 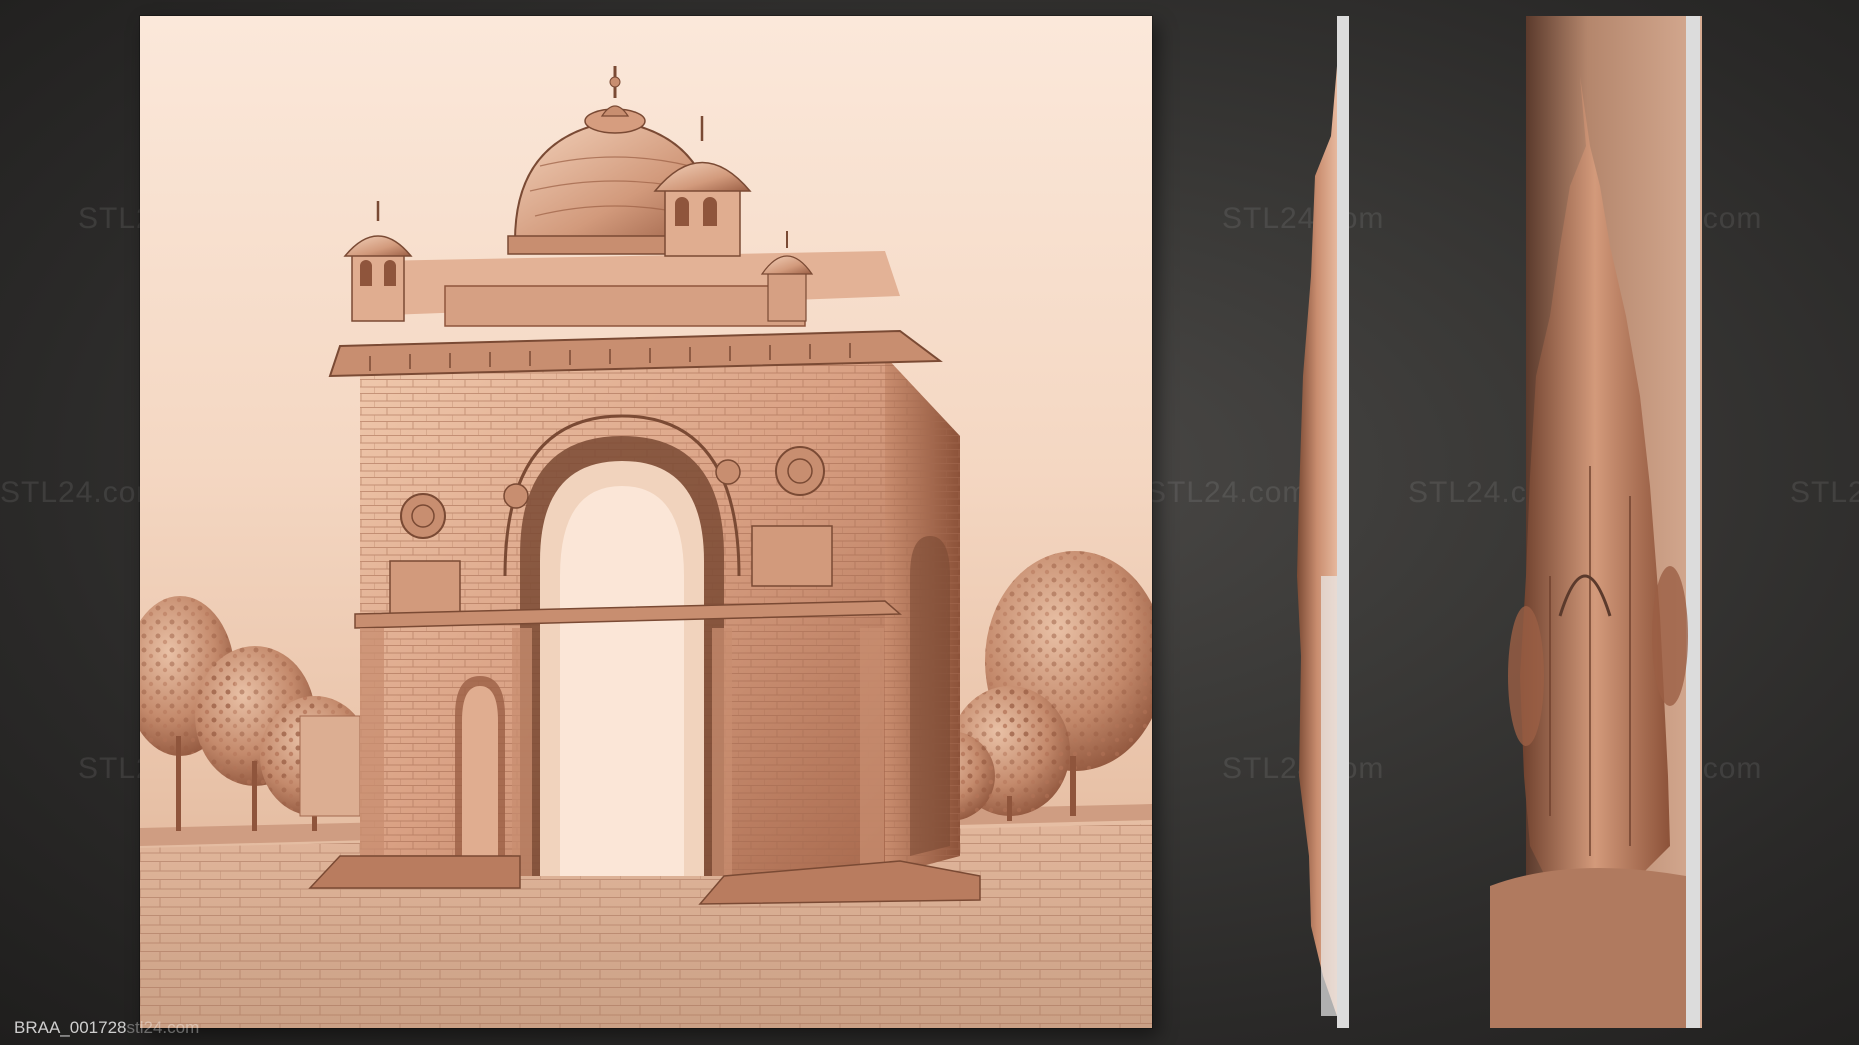 What do you see at coordinates (255, 713) in the screenshot?
I see `left-trees` at bounding box center [255, 713].